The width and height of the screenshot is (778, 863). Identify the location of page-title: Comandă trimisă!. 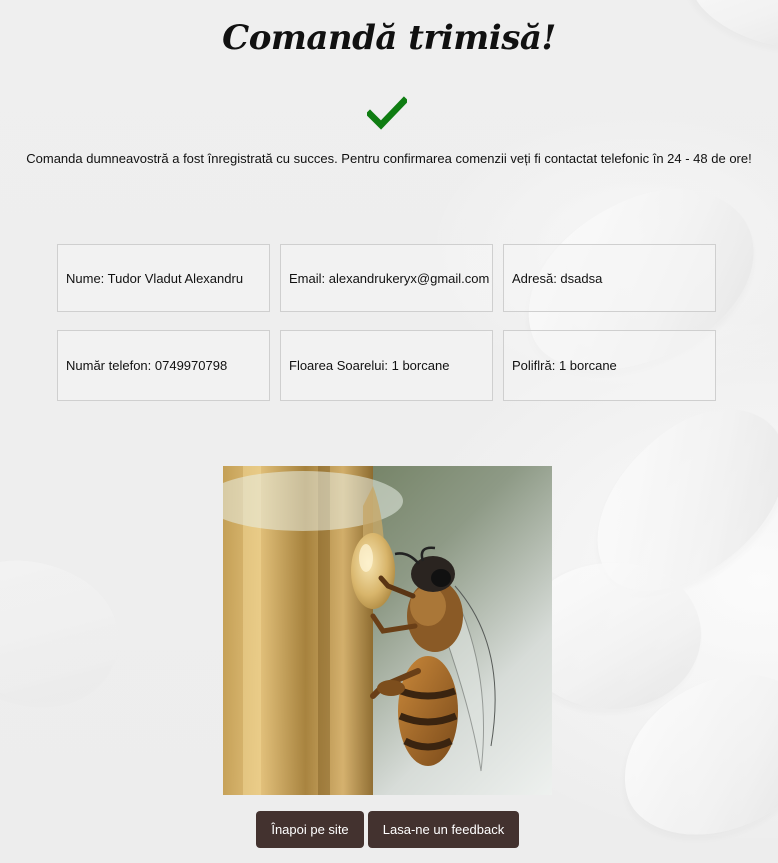
(389, 38).